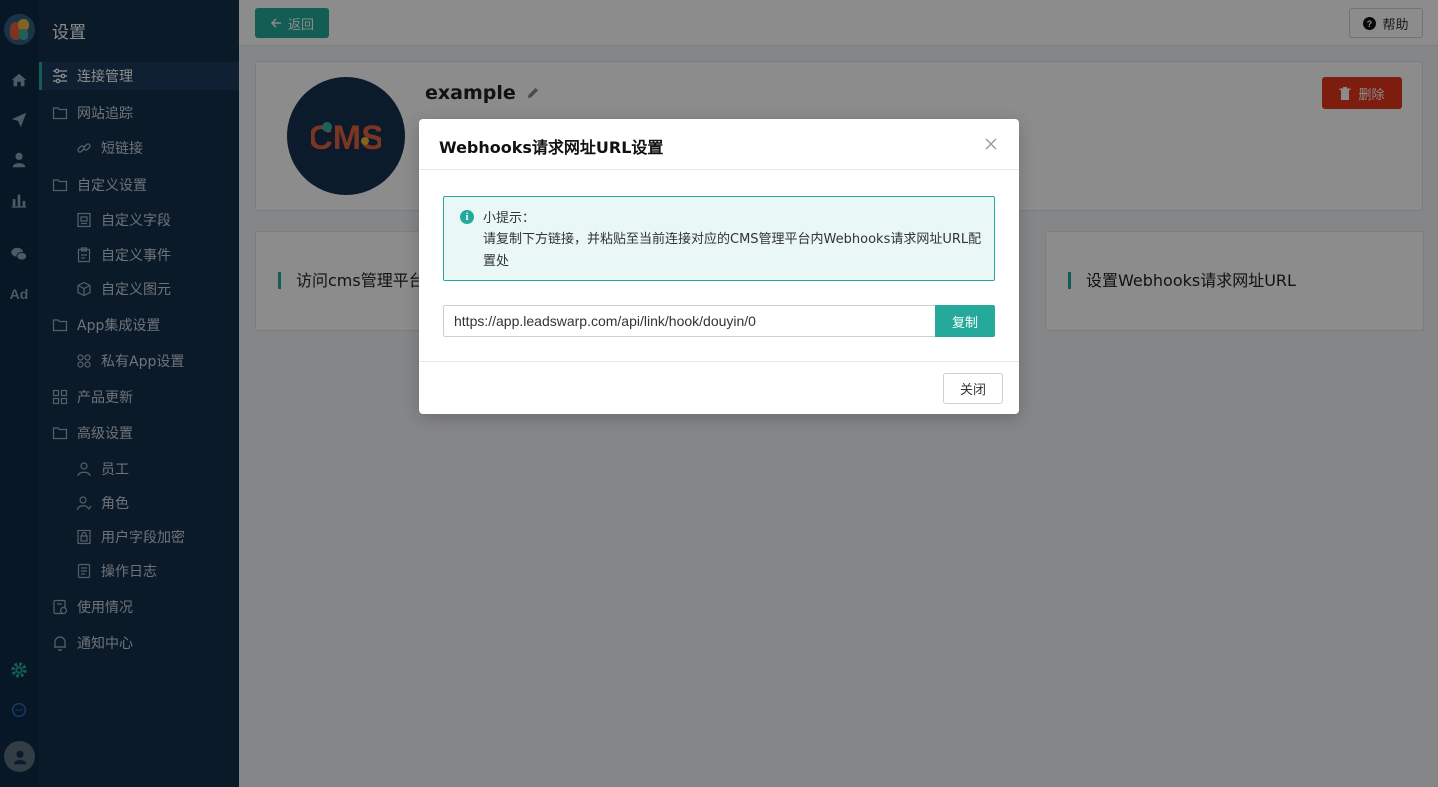 The width and height of the screenshot is (1438, 787). What do you see at coordinates (973, 388) in the screenshot?
I see `close-button: 关闭` at bounding box center [973, 388].